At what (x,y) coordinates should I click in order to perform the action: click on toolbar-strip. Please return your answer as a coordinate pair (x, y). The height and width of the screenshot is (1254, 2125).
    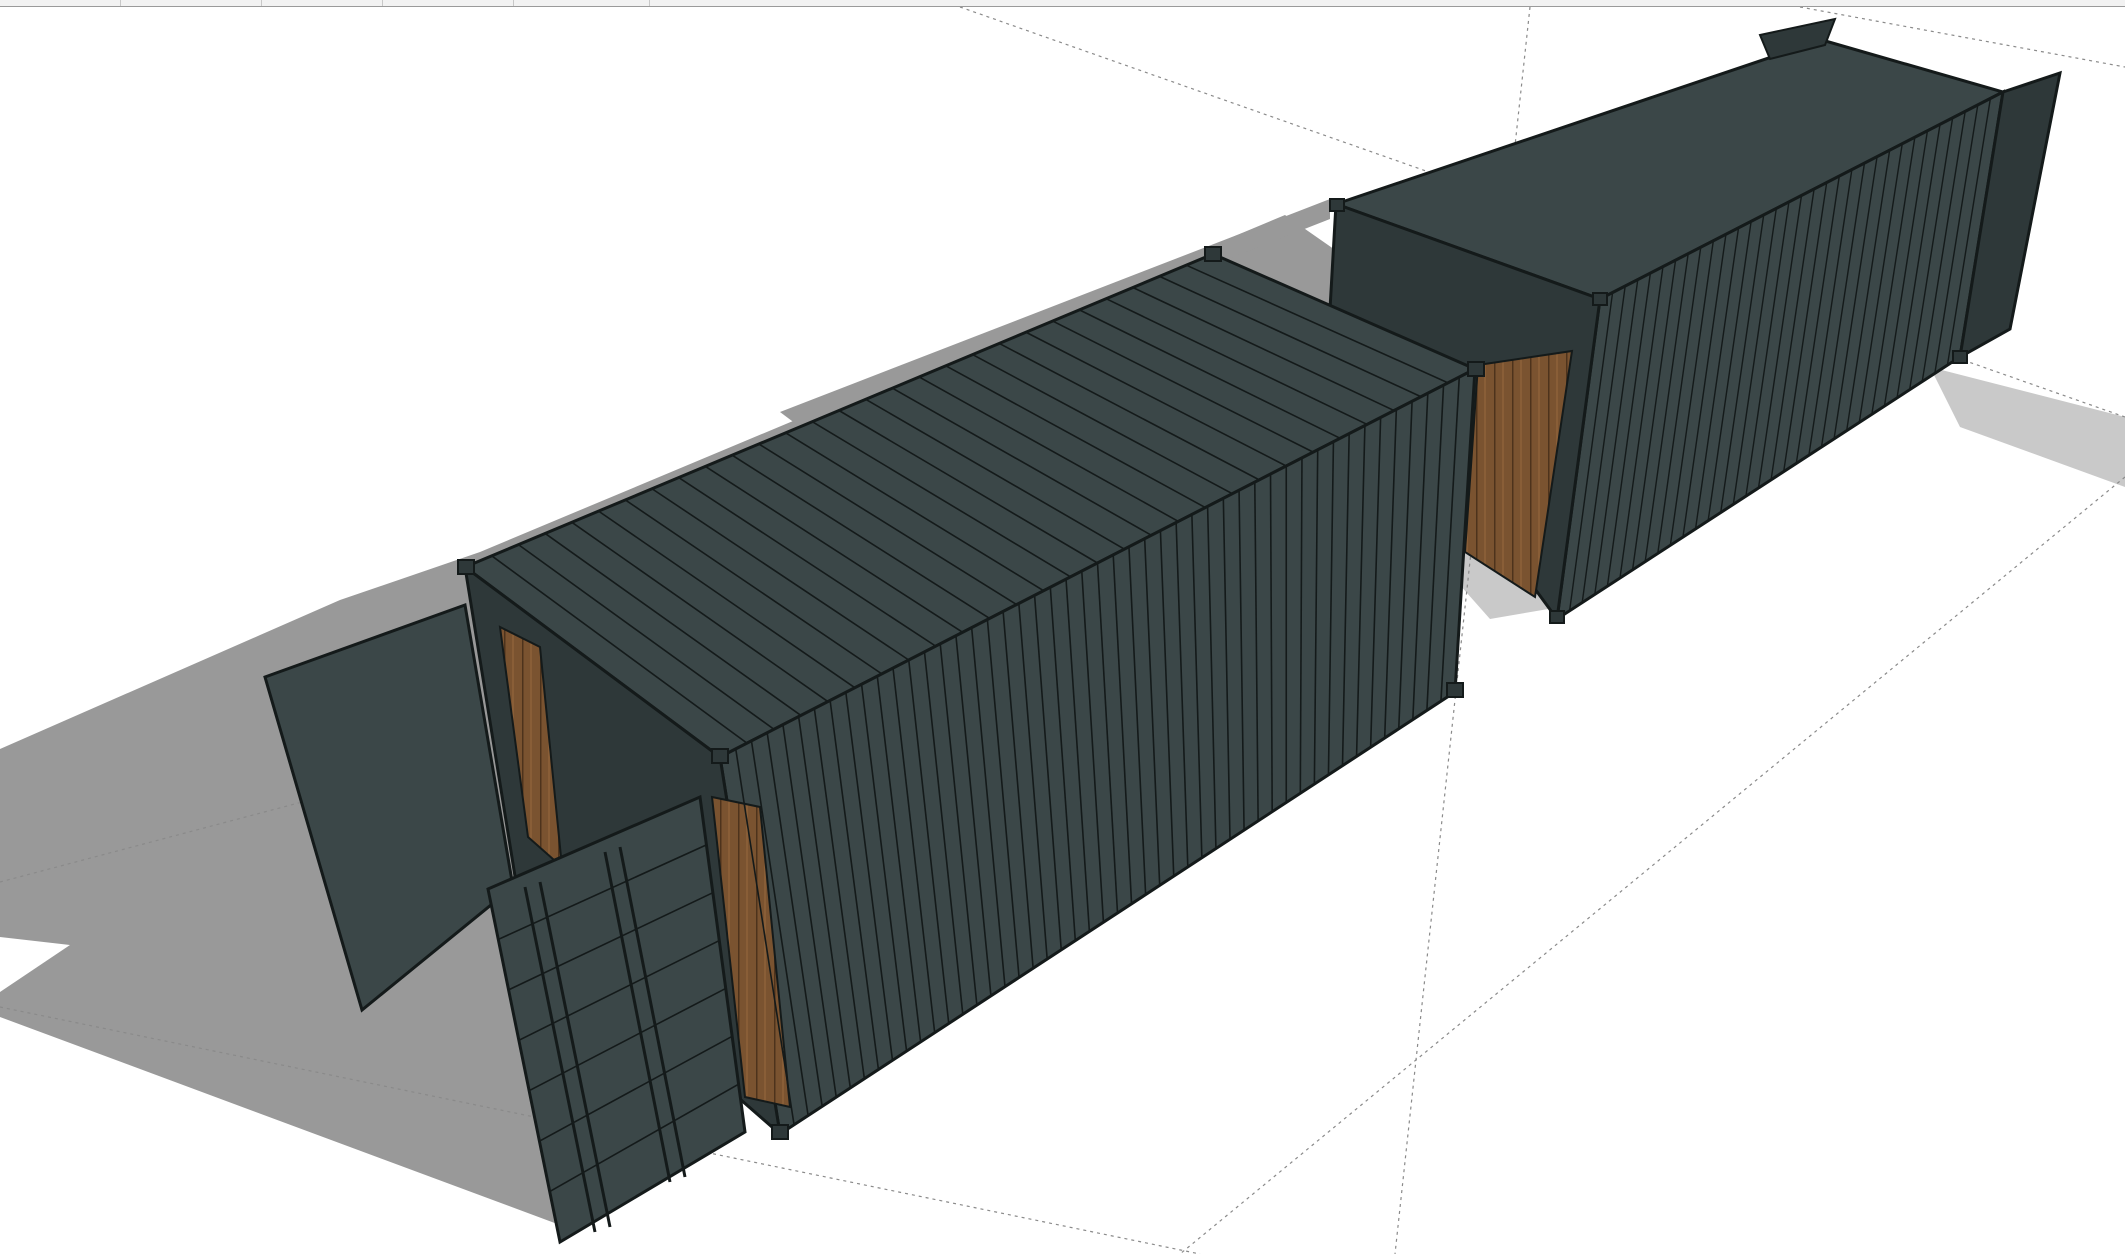
    Looking at the image, I should click on (1062, 3).